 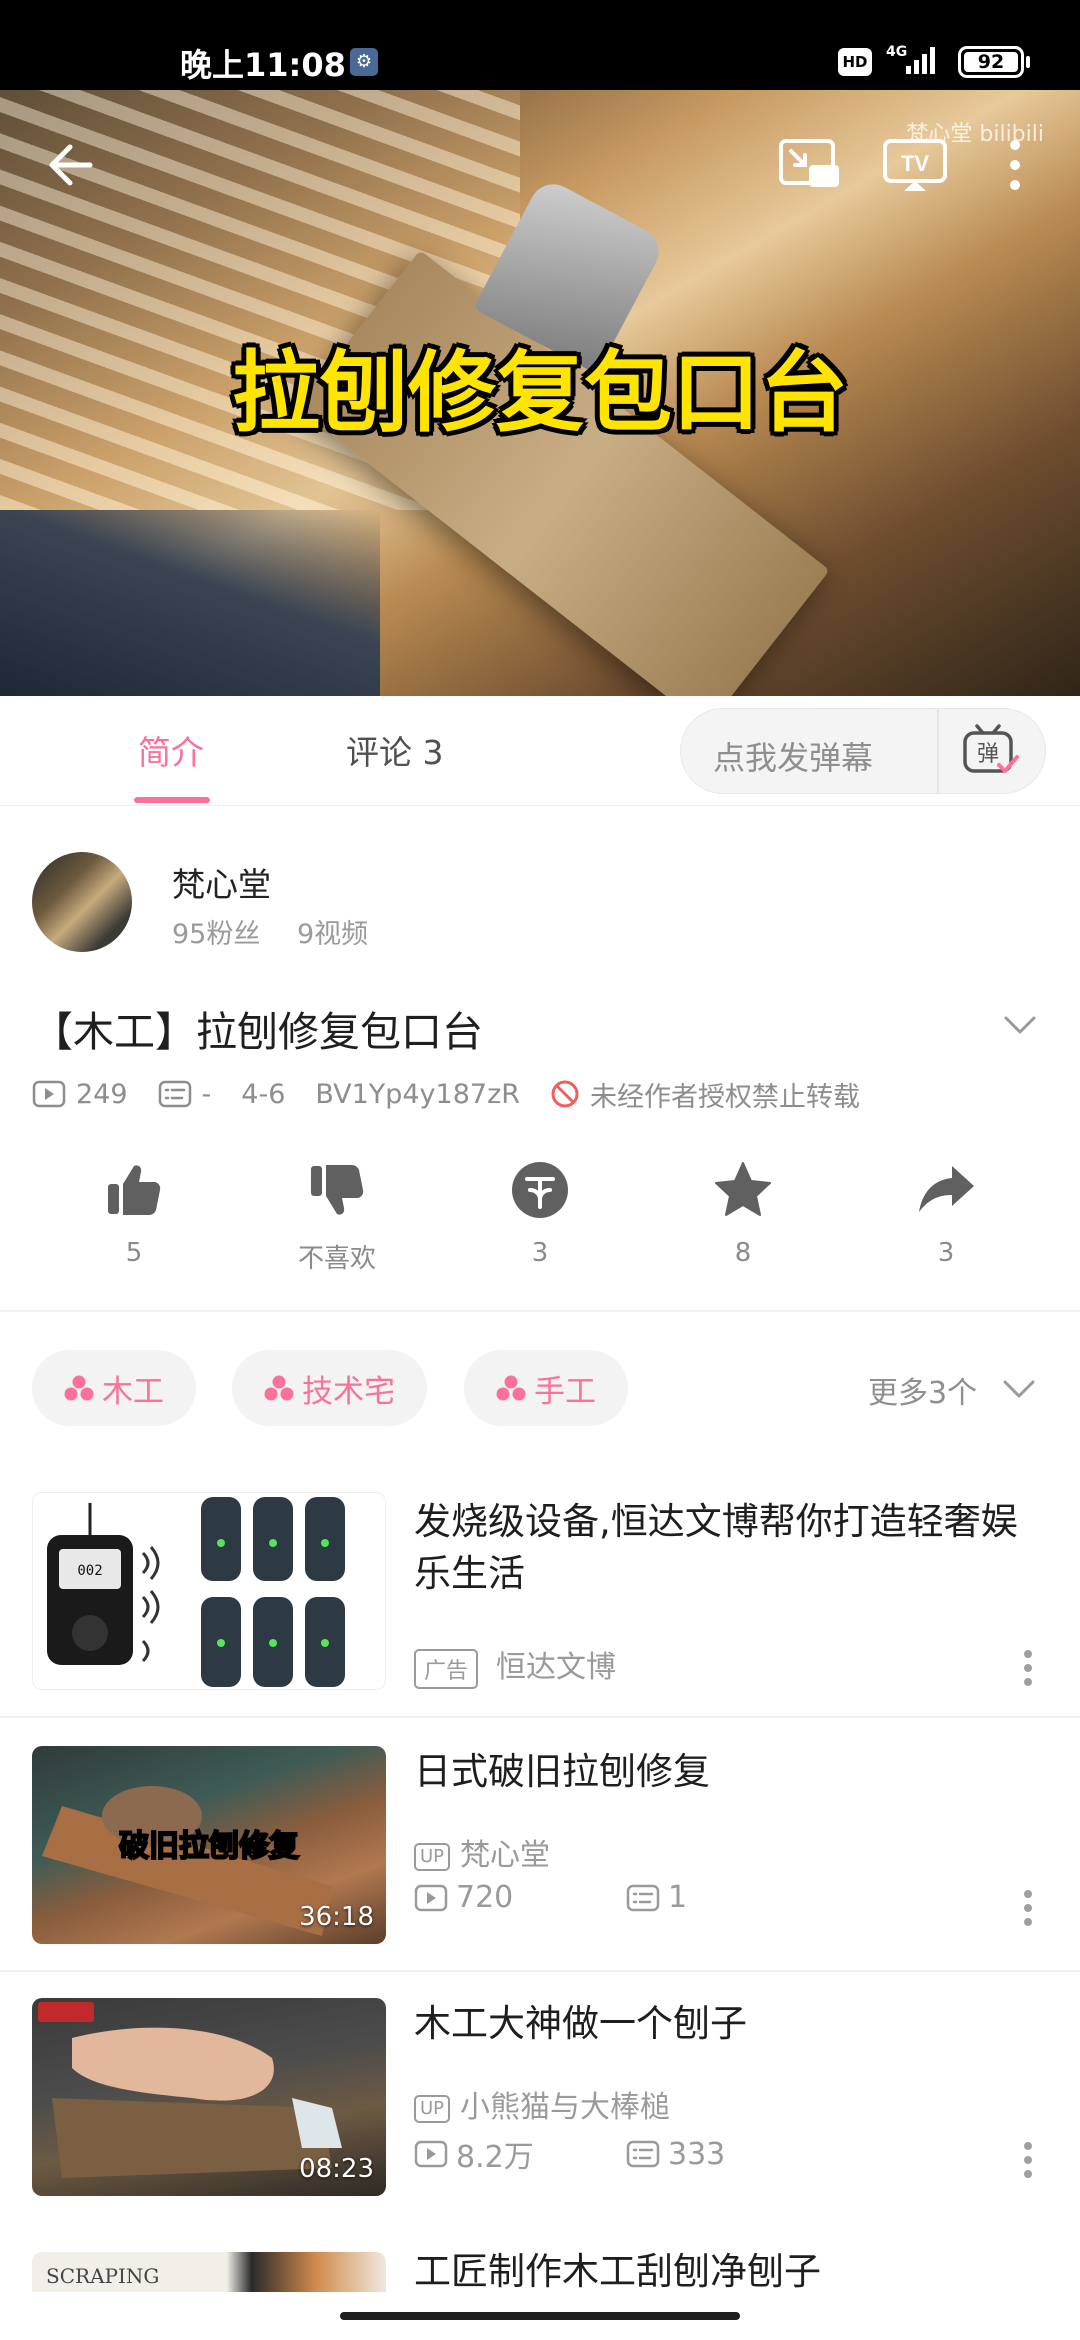 I want to click on item-stats: 720 1, so click(x=550, y=1897).